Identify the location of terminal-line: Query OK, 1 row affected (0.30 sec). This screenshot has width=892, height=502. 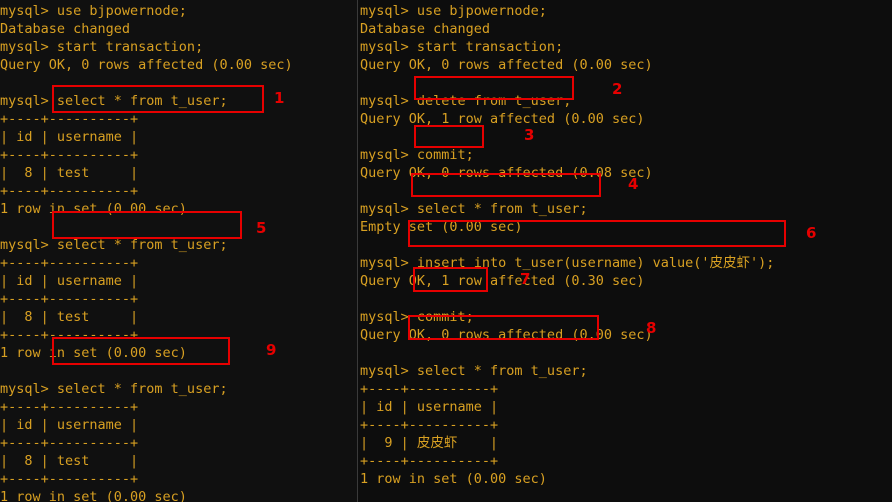
(502, 281).